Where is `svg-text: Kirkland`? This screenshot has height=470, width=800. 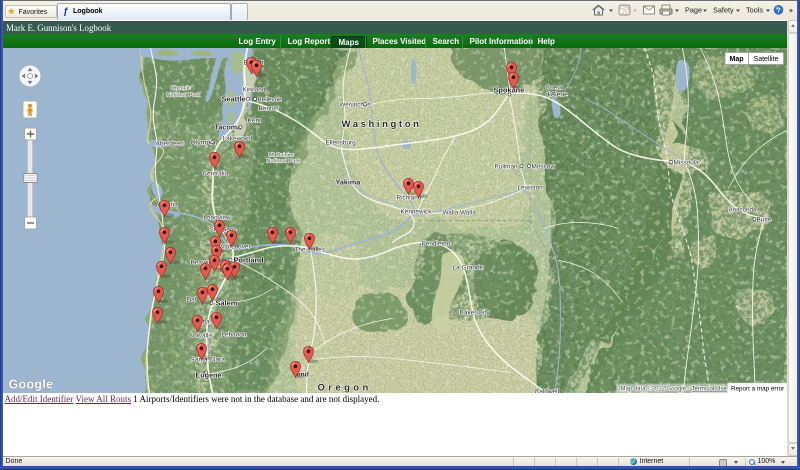
svg-text: Kirkland is located at coordinates (253, 89).